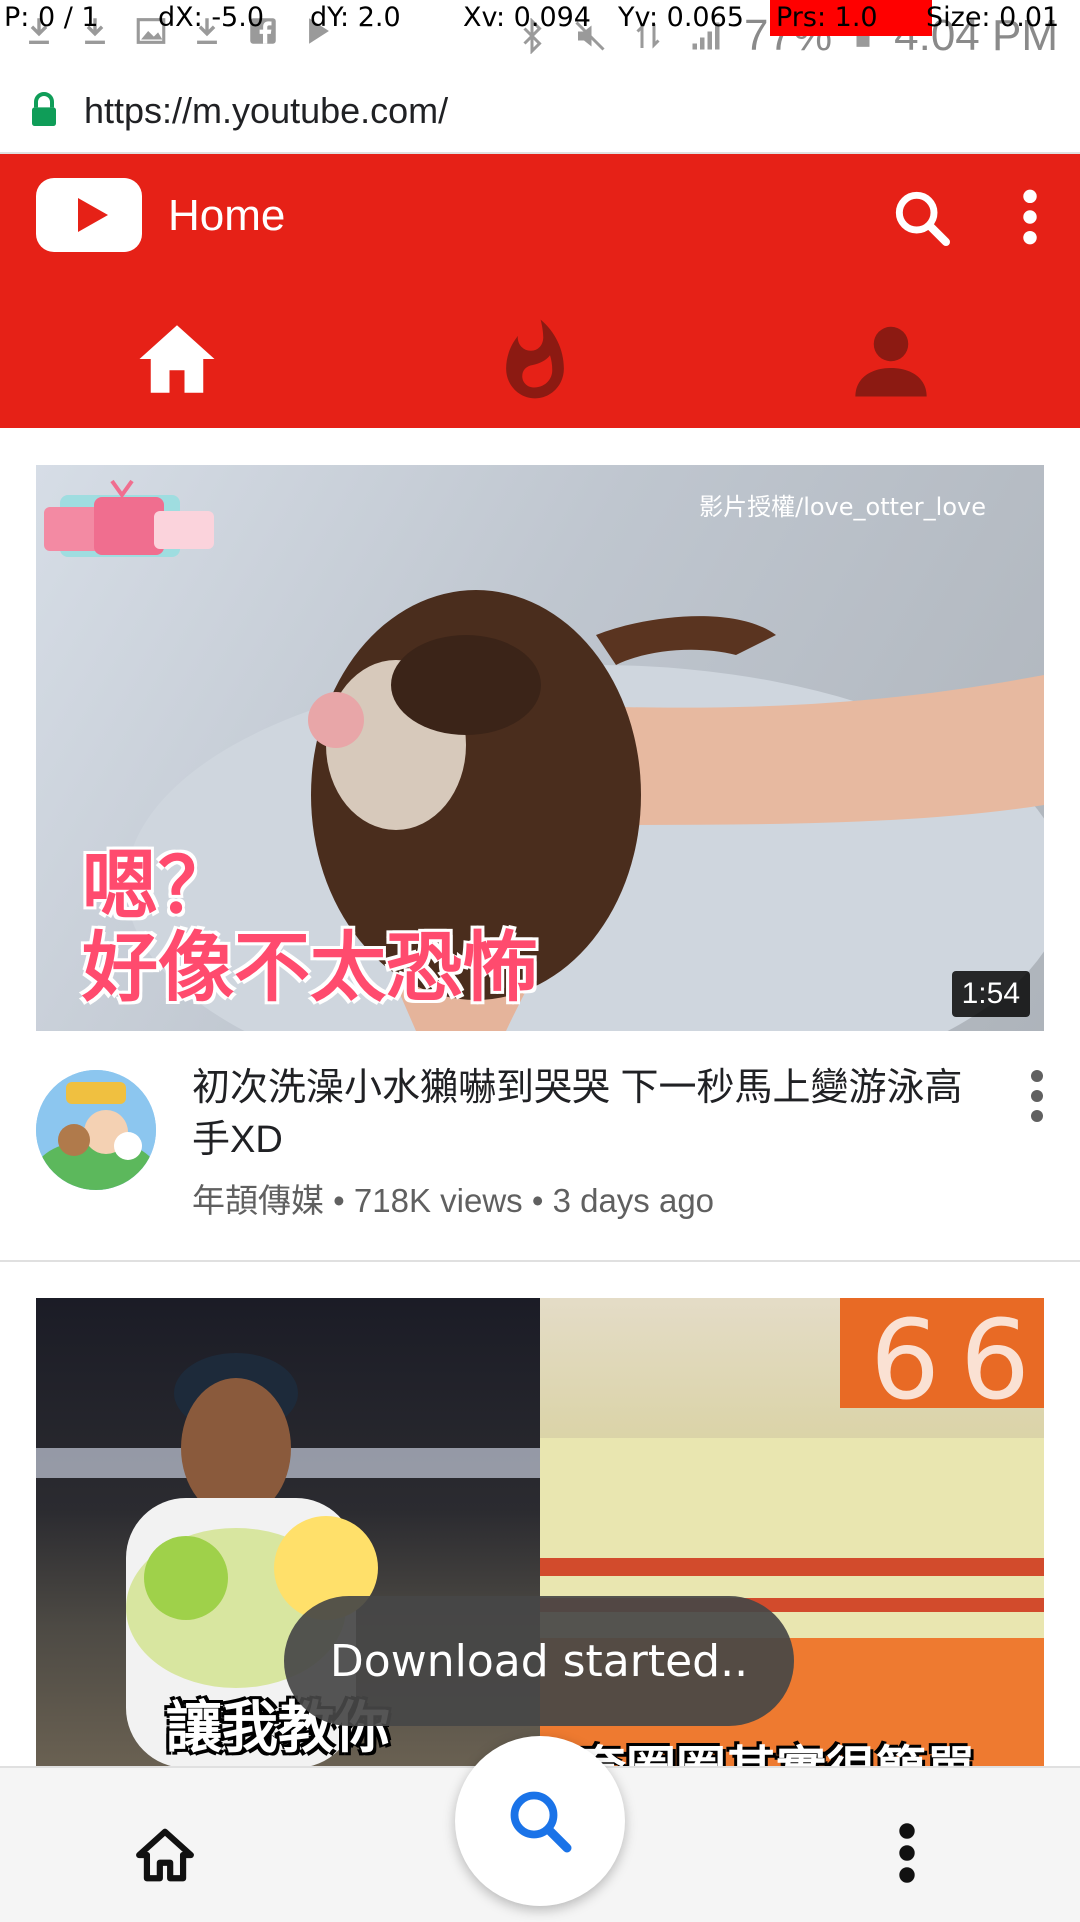  I want to click on video-duration: 1:54, so click(990, 994).